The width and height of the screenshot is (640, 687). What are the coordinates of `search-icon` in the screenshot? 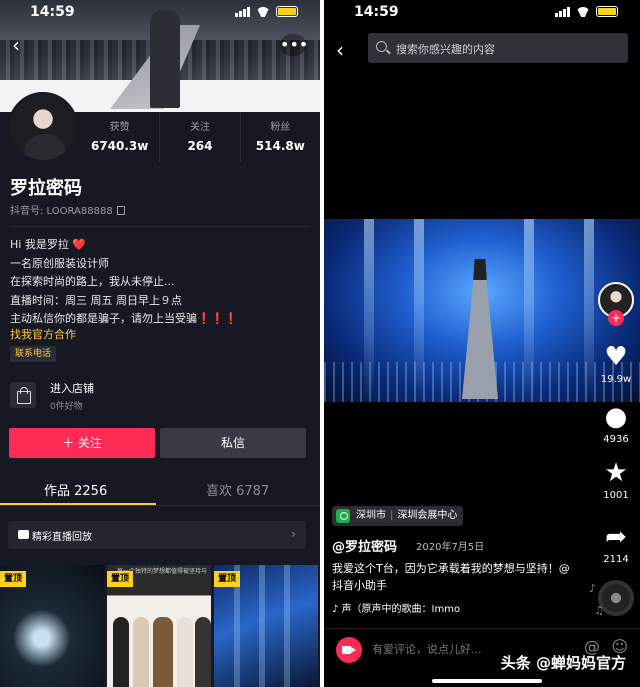 It's located at (381, 46).